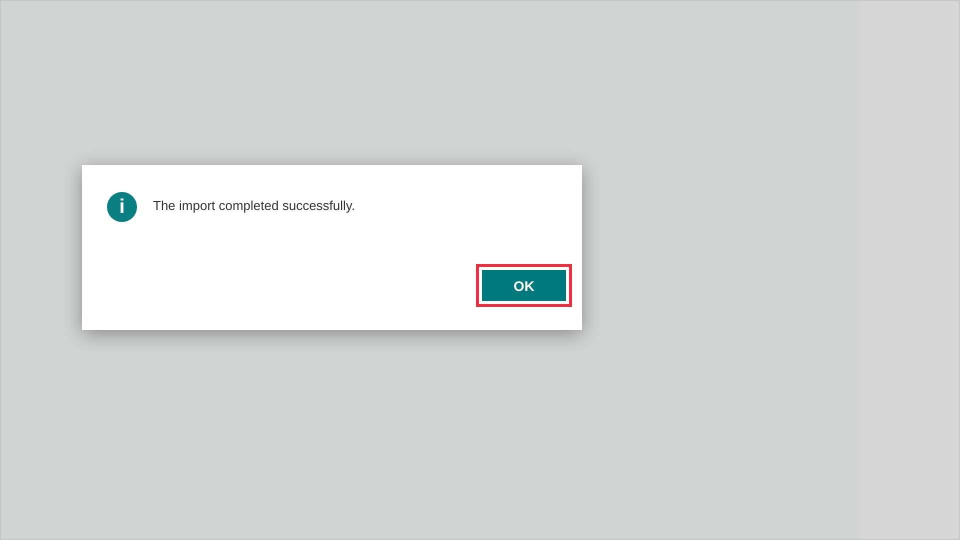 The width and height of the screenshot is (960, 540). What do you see at coordinates (122, 207) in the screenshot?
I see `info-icon: i` at bounding box center [122, 207].